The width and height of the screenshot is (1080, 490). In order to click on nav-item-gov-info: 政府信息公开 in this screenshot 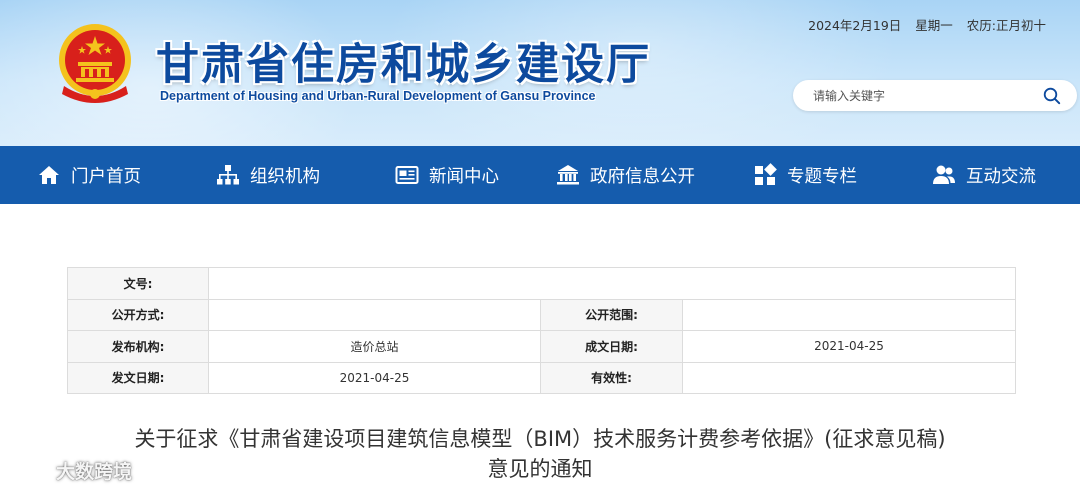, I will do `click(625, 175)`.